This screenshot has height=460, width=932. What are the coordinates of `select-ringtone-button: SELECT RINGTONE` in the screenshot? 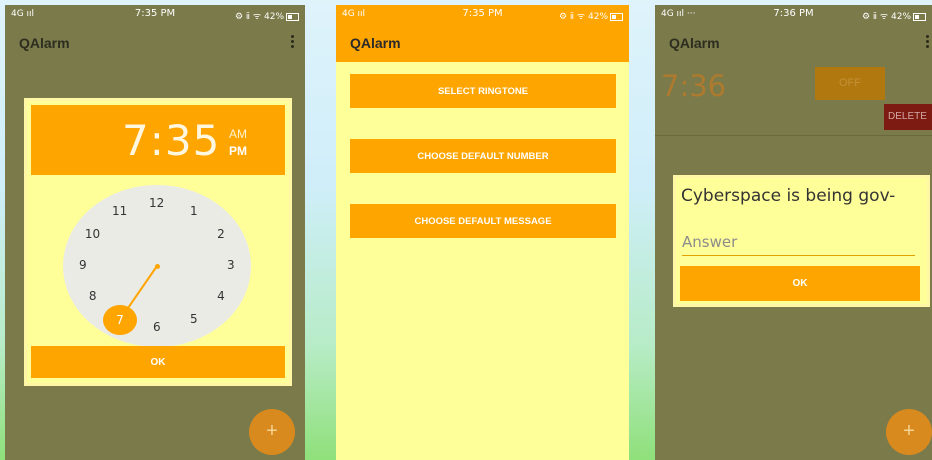 It's located at (483, 91).